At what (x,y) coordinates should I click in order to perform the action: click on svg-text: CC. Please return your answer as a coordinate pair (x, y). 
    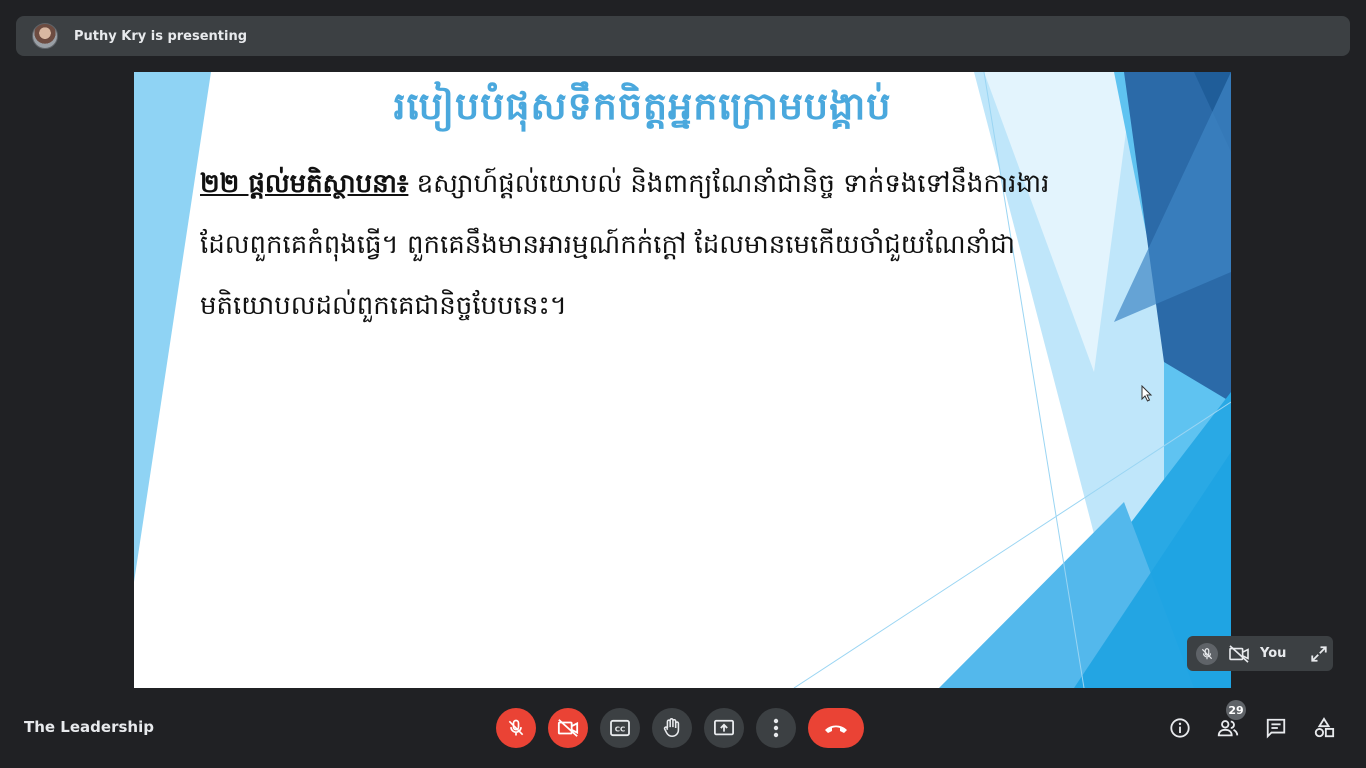
    Looking at the image, I should click on (620, 729).